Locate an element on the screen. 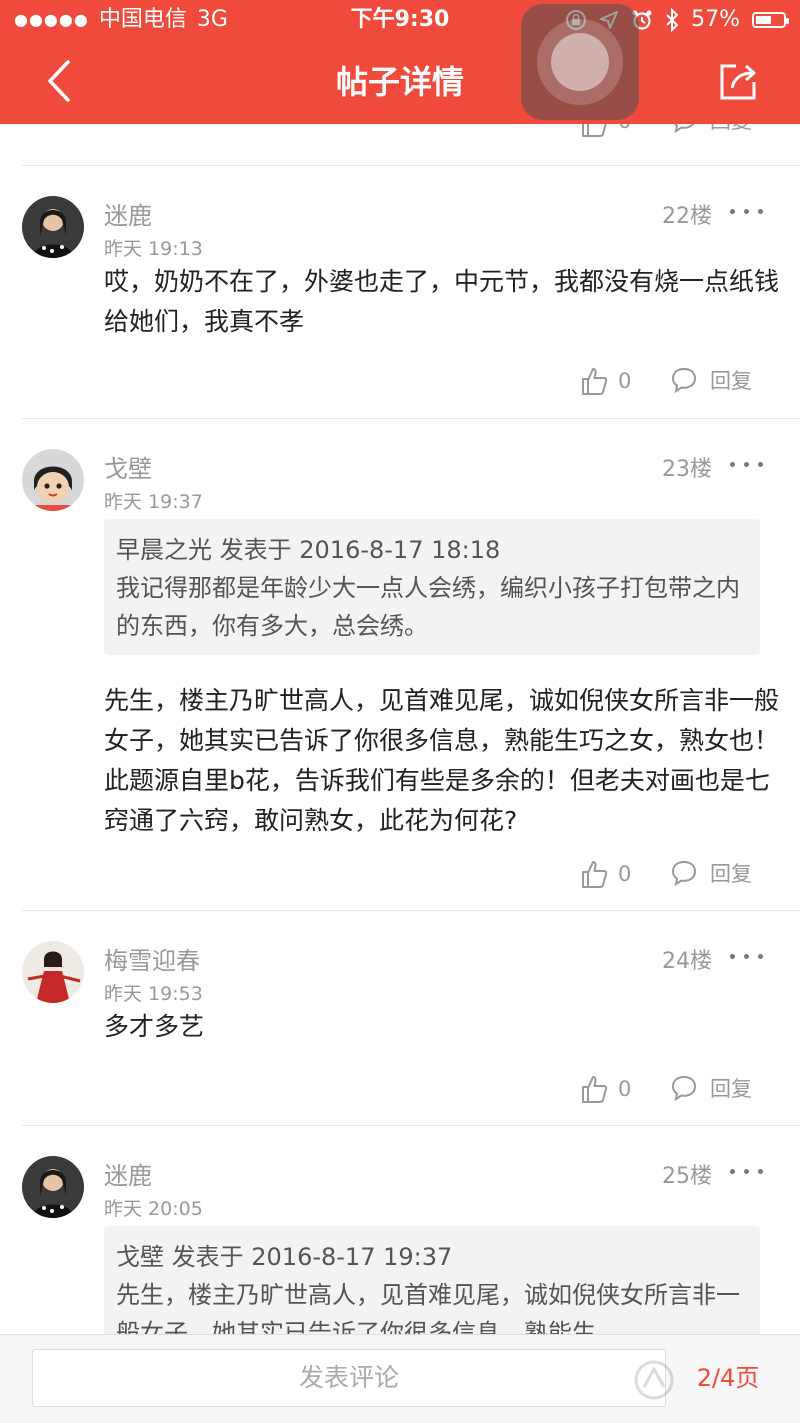 Image resolution: width=800 pixels, height=1423 pixels. bottom-bar: 发表评论 2/4页 is located at coordinates (400, 1378).